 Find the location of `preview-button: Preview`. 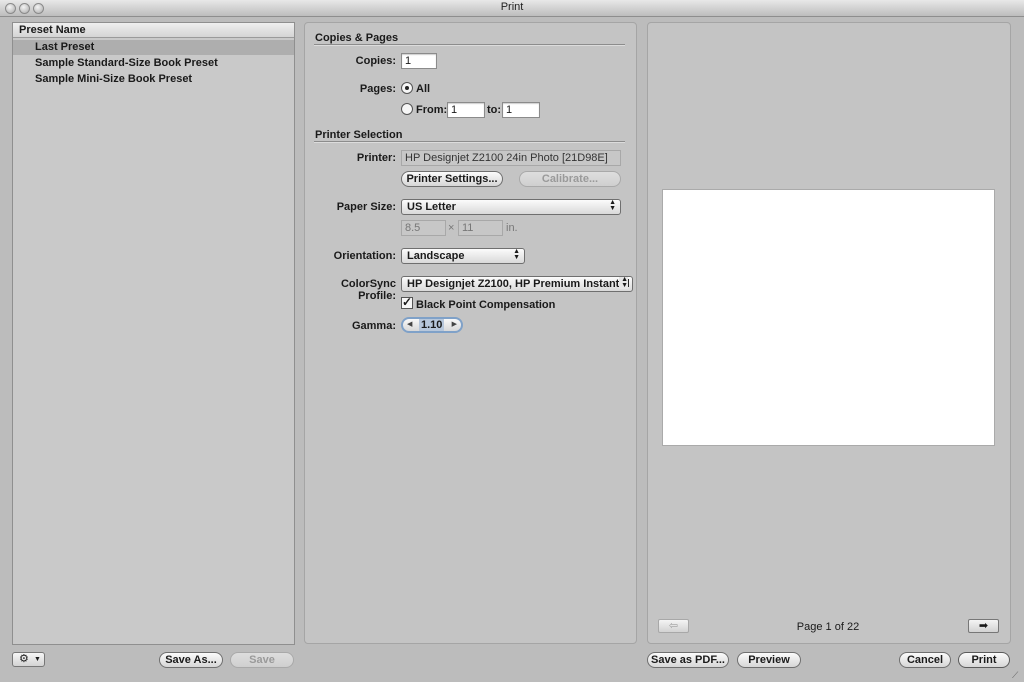

preview-button: Preview is located at coordinates (769, 660).